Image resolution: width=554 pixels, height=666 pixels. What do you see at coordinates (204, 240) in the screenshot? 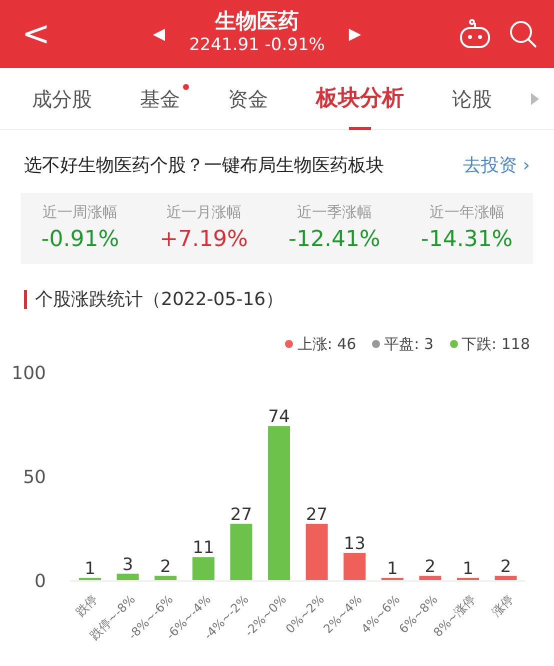
I see `stat-value: +7.19%` at bounding box center [204, 240].